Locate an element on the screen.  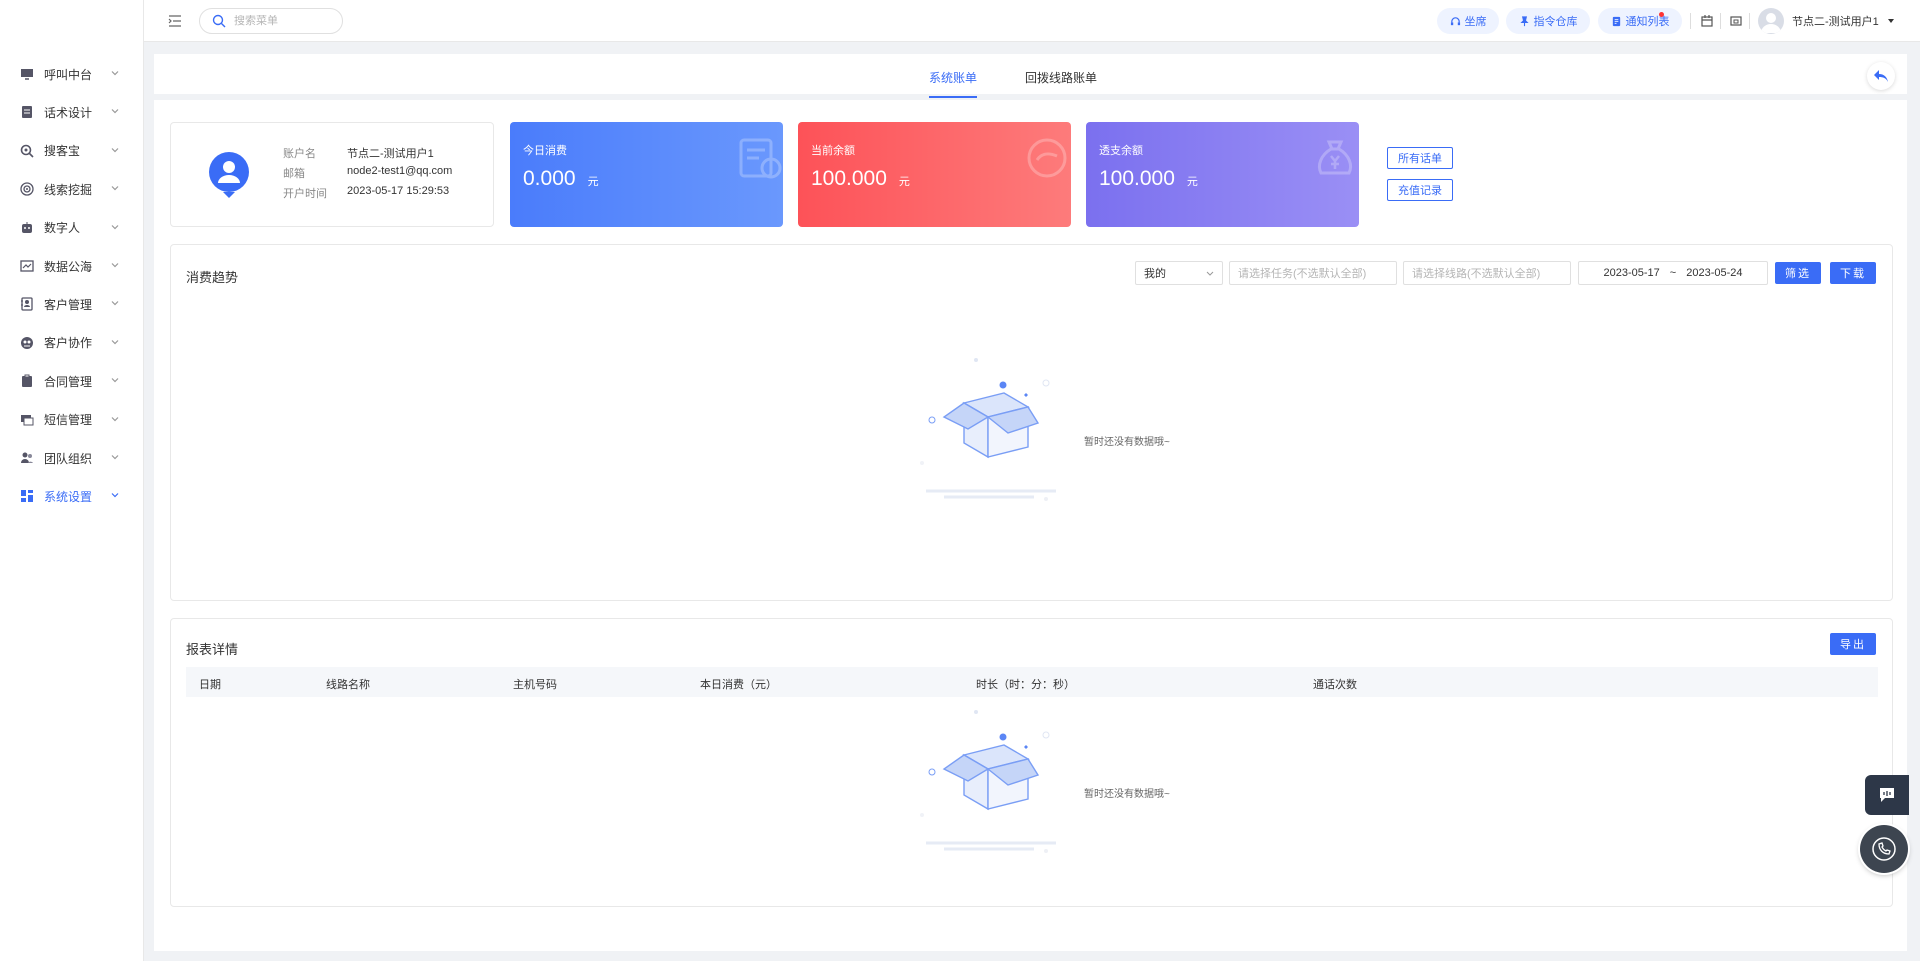
sidebar-item-2: 搜客宝 is located at coordinates (72, 151).